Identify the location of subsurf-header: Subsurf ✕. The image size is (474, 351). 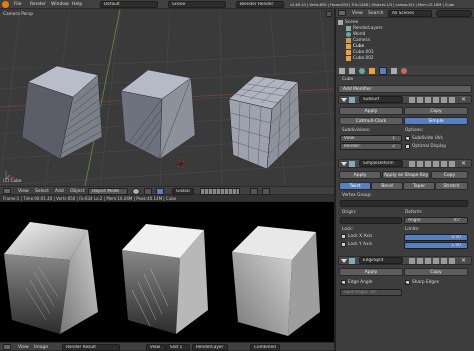
(405, 99).